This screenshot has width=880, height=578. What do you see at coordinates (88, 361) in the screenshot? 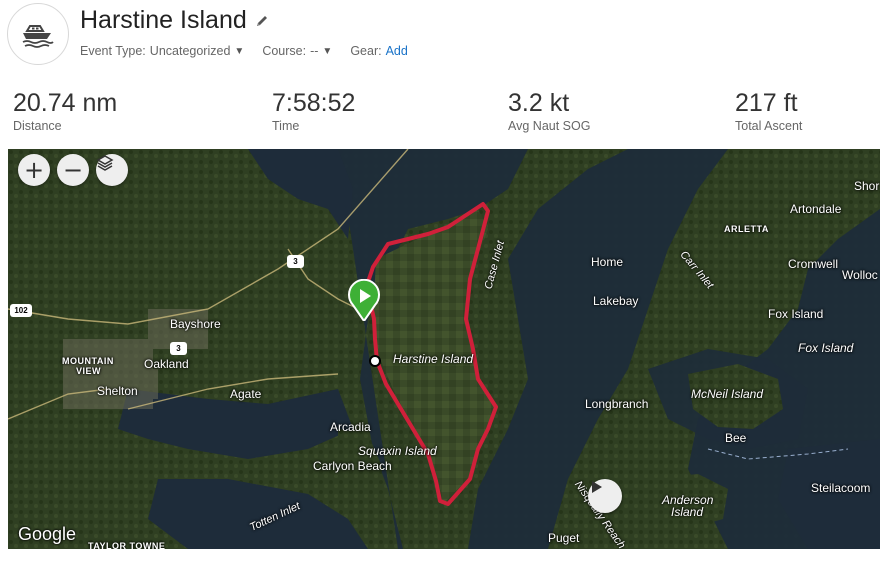
I see `place-label: MOUNTAIN` at bounding box center [88, 361].